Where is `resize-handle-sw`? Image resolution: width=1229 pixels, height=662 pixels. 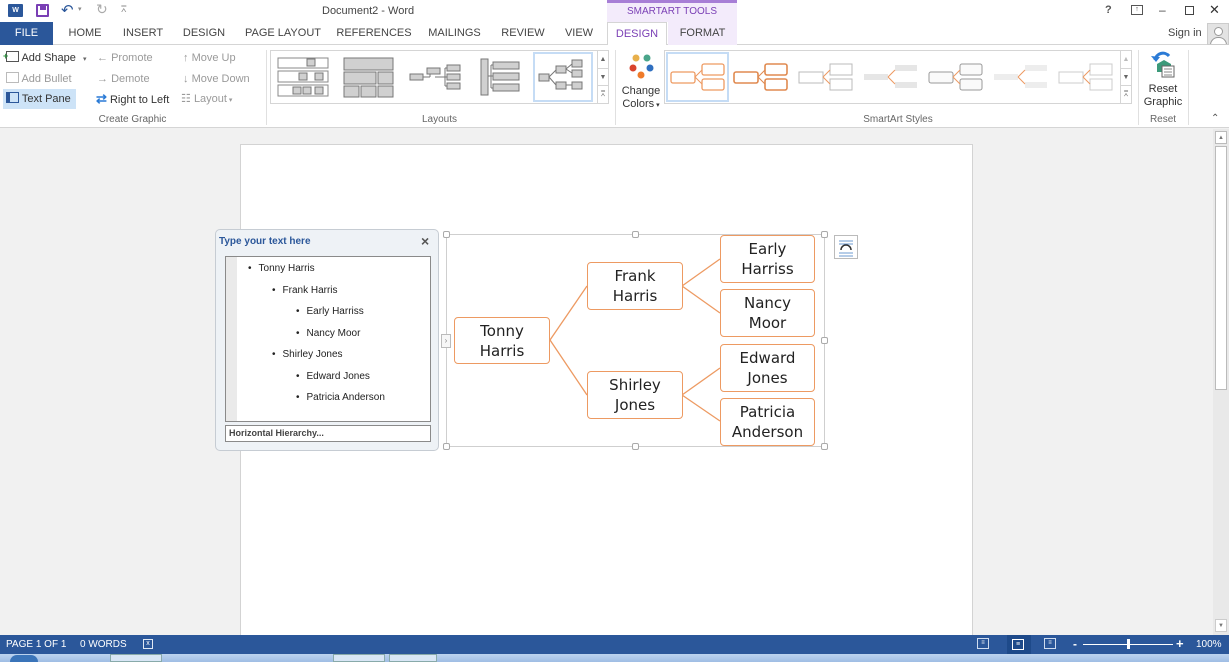
resize-handle-sw is located at coordinates (446, 446).